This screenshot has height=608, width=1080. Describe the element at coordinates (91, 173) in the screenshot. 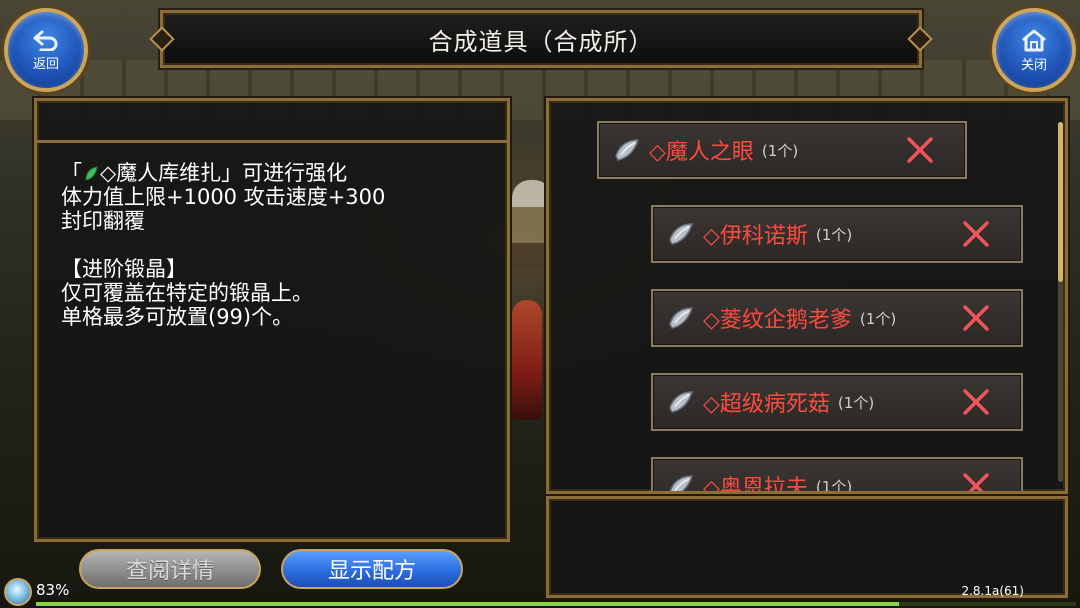

I see `green-leaf-icon` at that location.